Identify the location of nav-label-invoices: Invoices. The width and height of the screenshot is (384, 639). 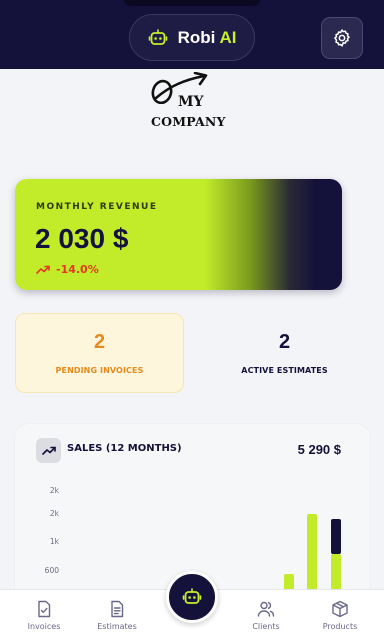
(44, 626).